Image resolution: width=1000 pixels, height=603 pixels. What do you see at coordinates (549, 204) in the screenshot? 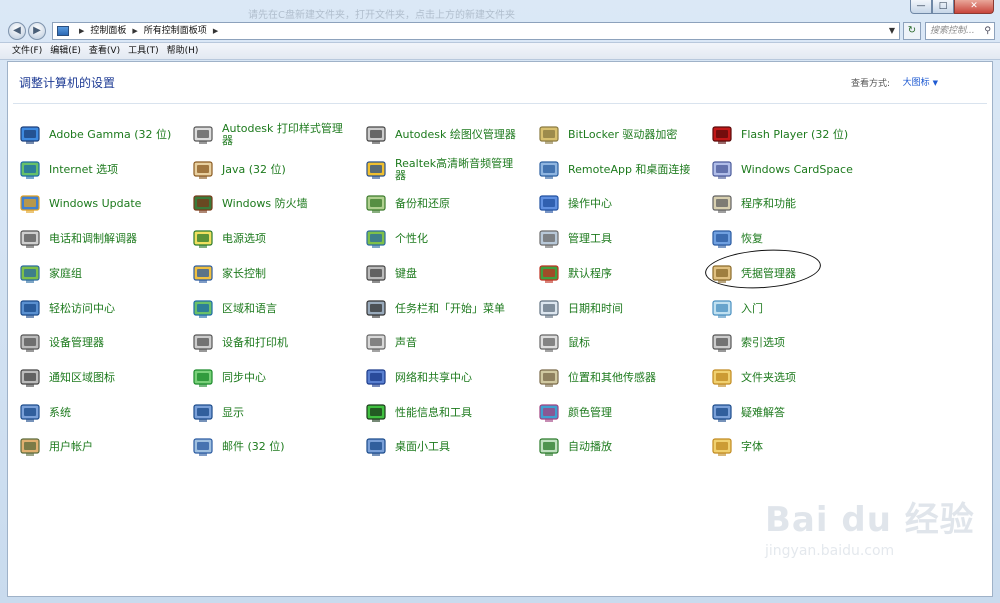
I see `flag-icon` at bounding box center [549, 204].